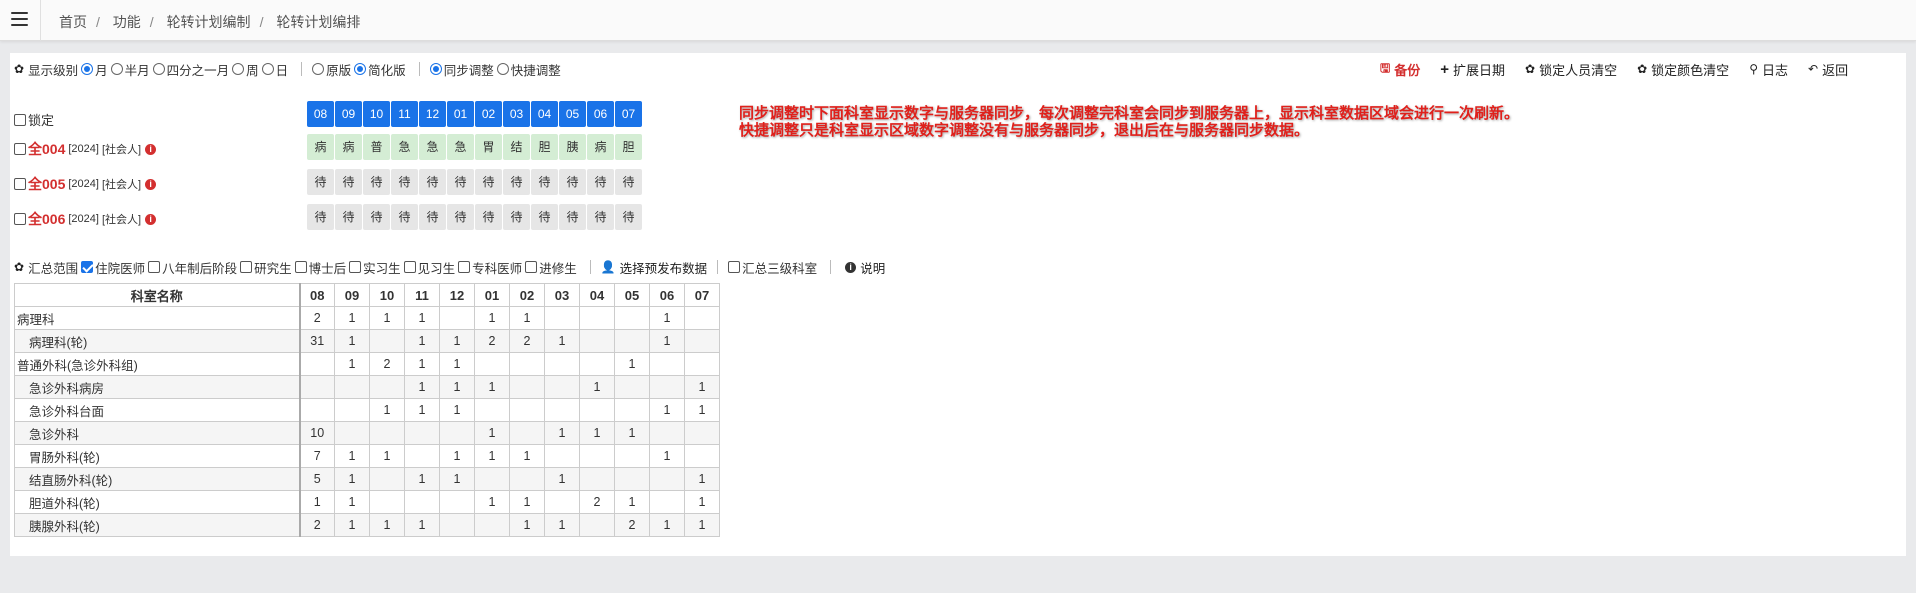 This screenshot has width=1916, height=593. What do you see at coordinates (348, 114) in the screenshot?
I see `month-button: 09` at bounding box center [348, 114].